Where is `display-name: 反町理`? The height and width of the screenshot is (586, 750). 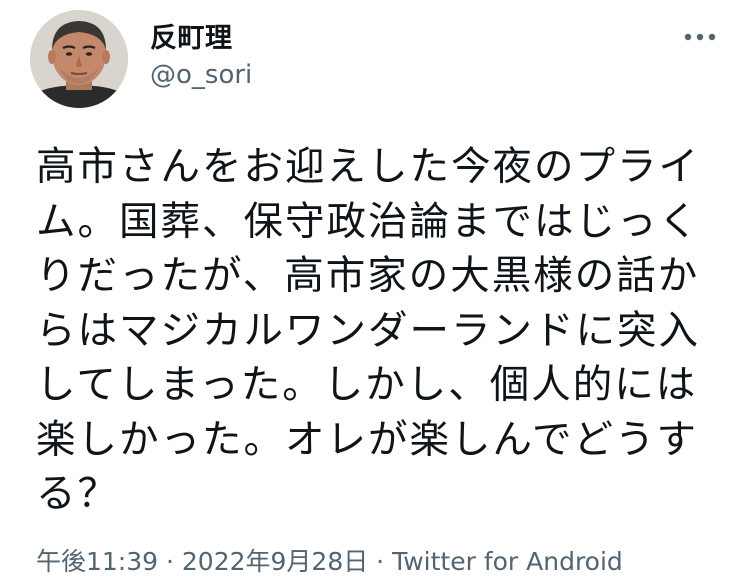 display-name: 反町理 is located at coordinates (191, 35).